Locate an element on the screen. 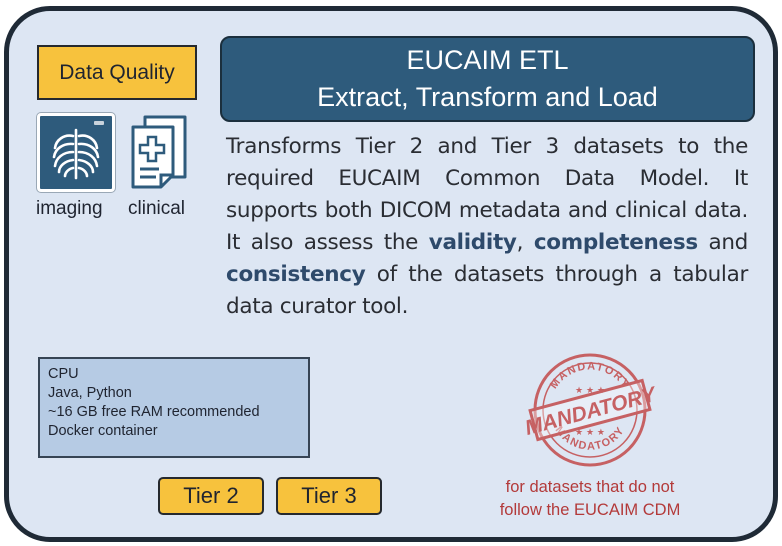 The width and height of the screenshot is (782, 546). imaging-label: imaging is located at coordinates (69, 208).